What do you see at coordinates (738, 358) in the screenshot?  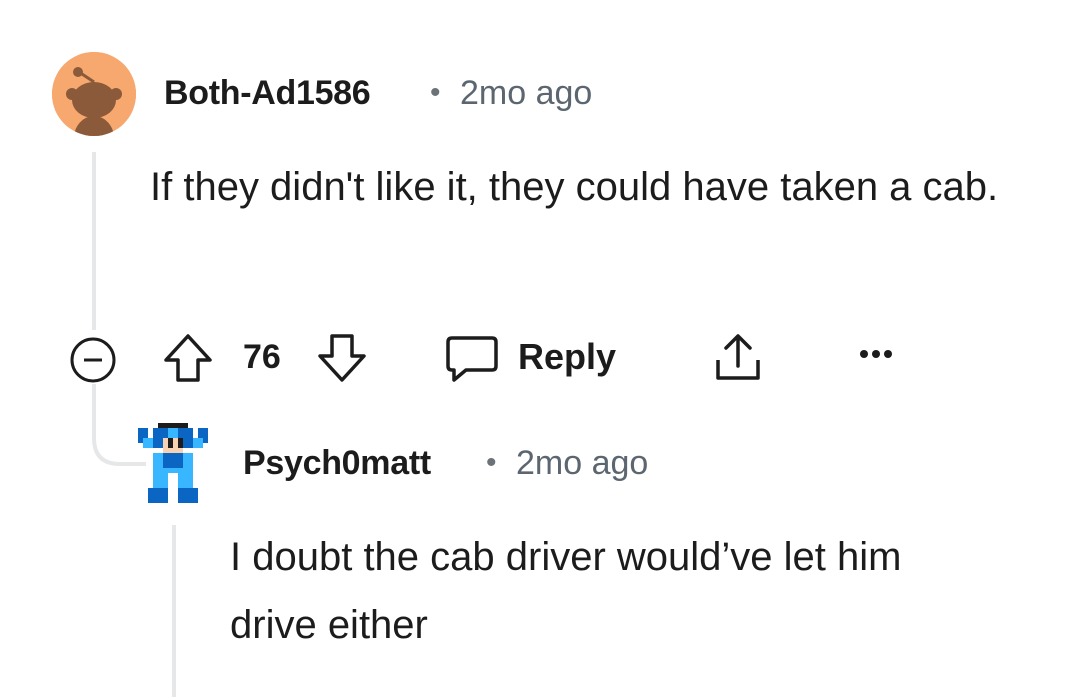 I see `share-icon` at bounding box center [738, 358].